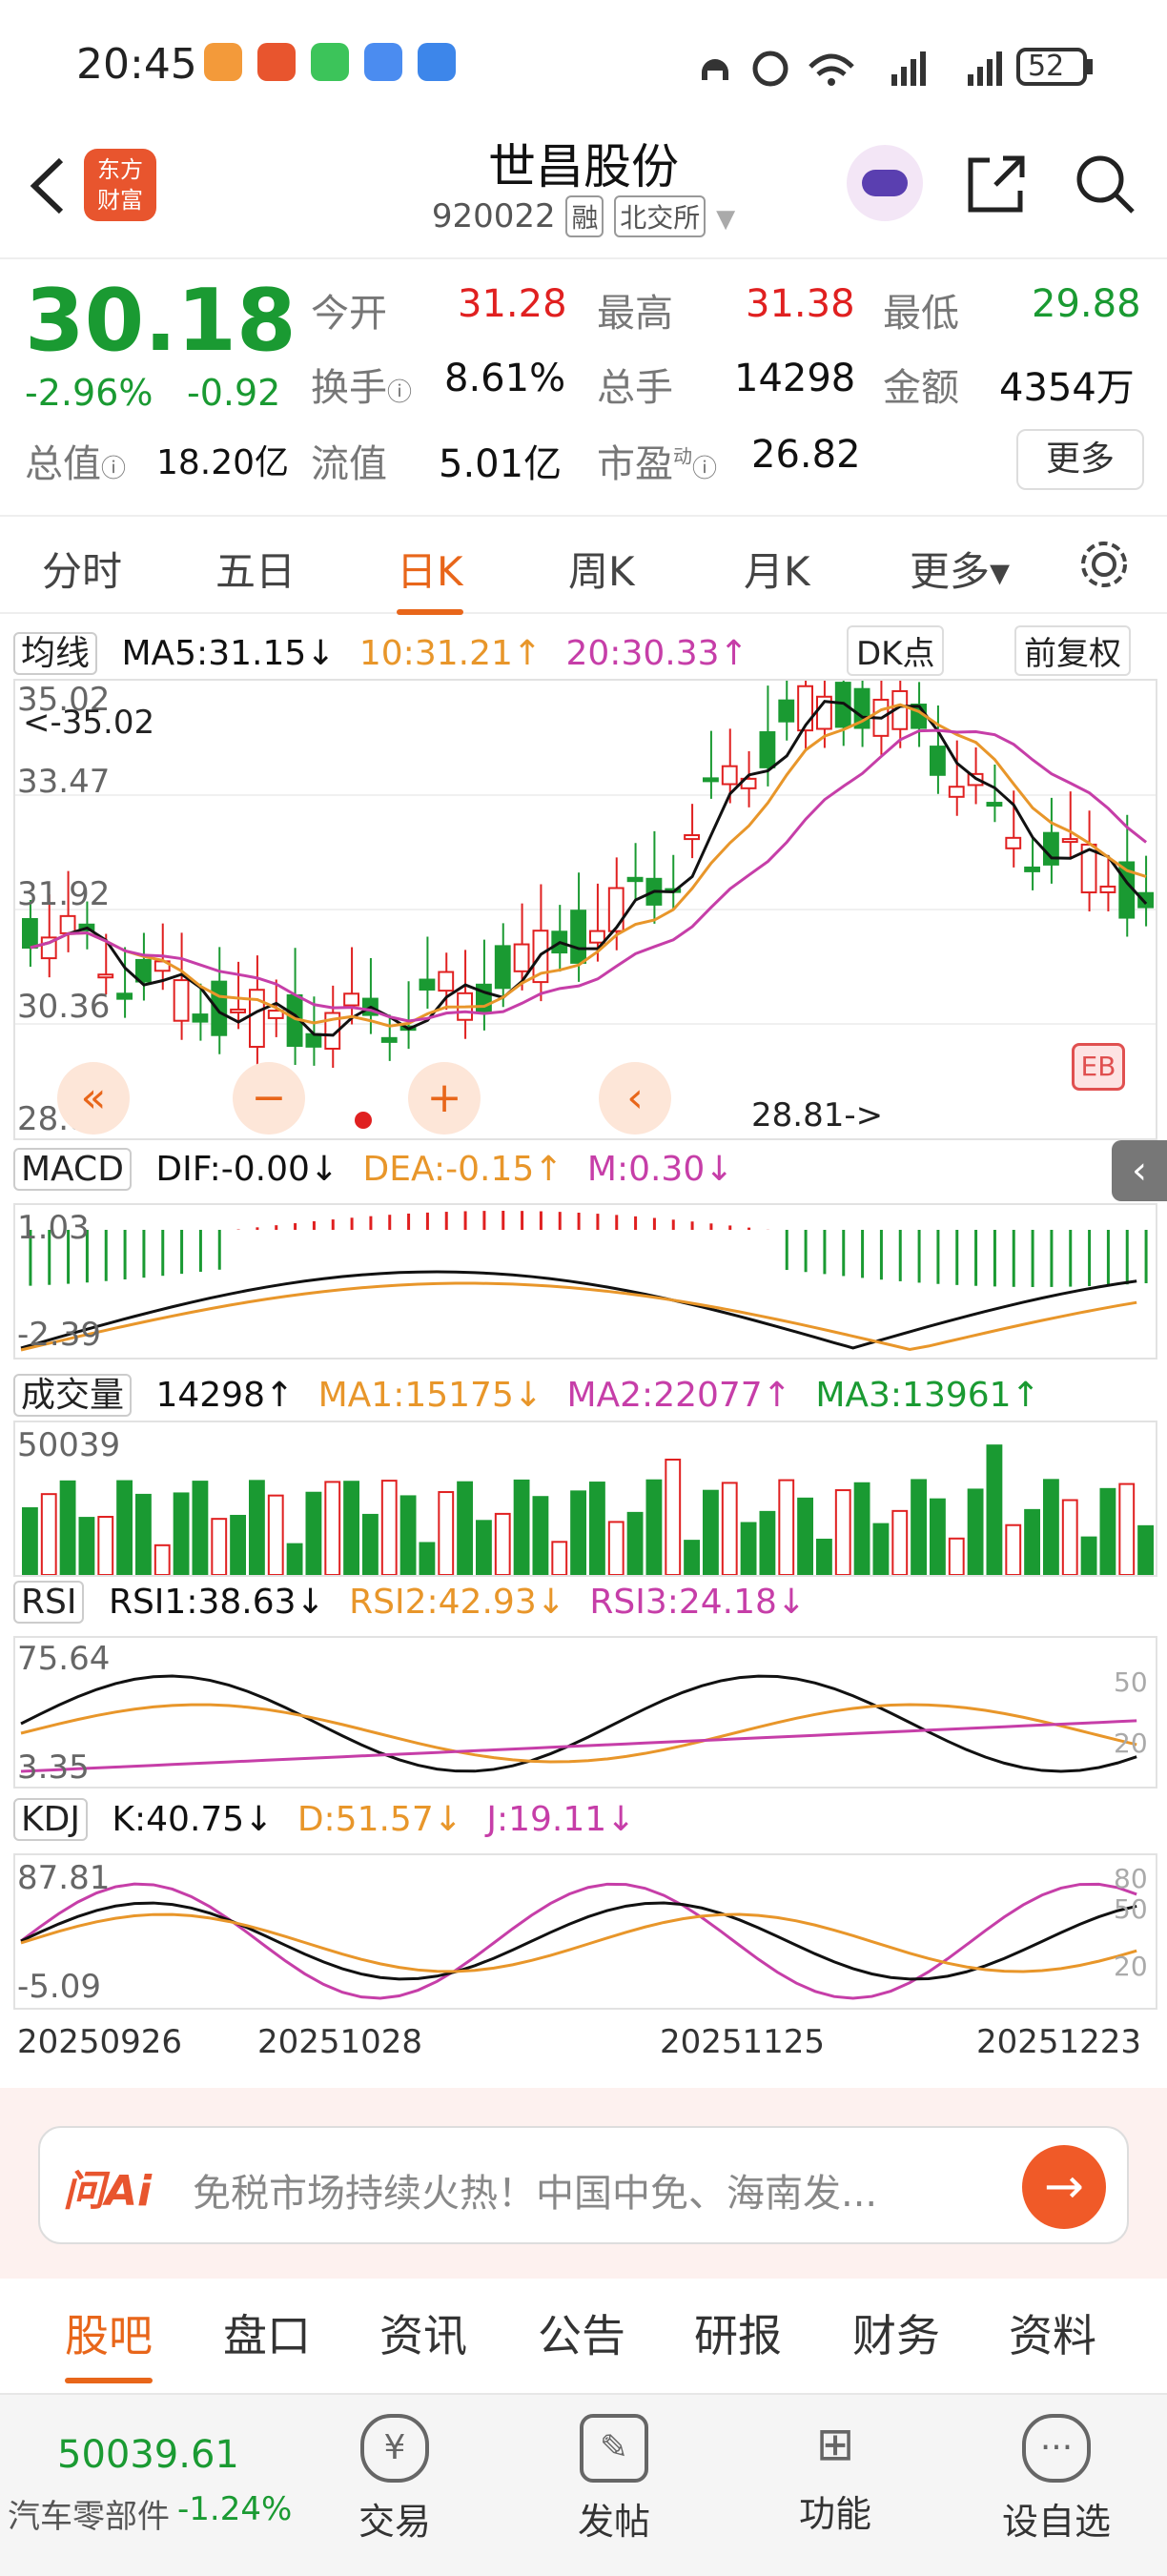 The image size is (1167, 2576). Describe the element at coordinates (601, 569) in the screenshot. I see `tab-weekly-k: 周K` at that location.